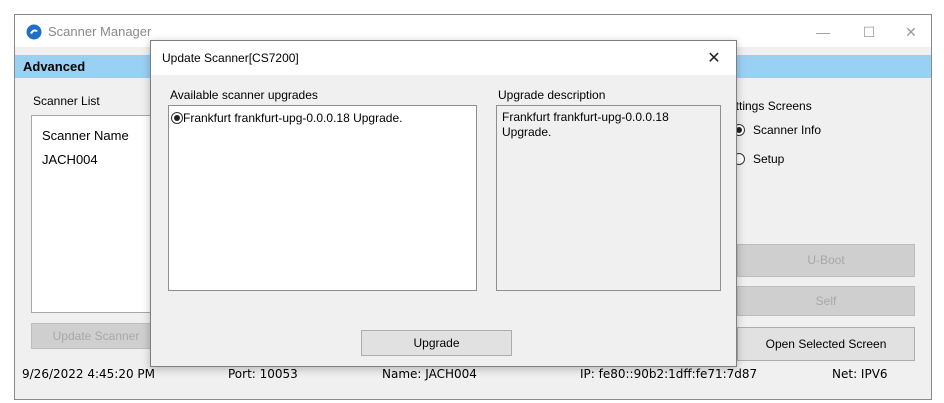  Describe the element at coordinates (714, 59) in the screenshot. I see `dialog-close-button: ✕` at that location.